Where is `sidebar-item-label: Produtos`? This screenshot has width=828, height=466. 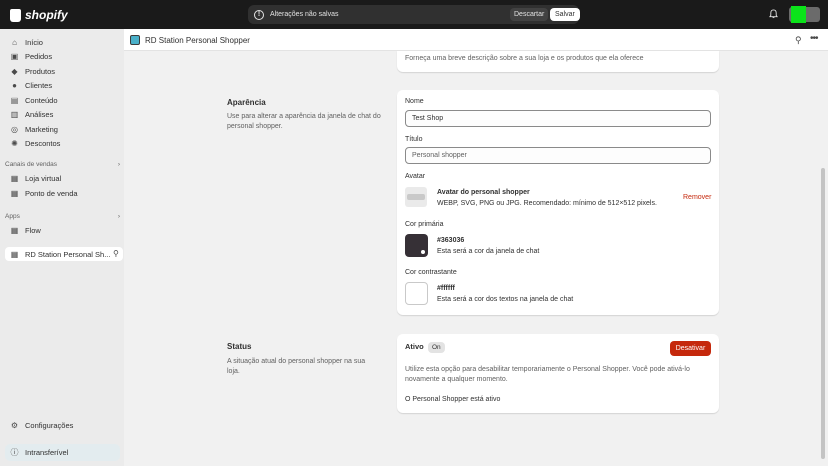
sidebar-item-label: Produtos is located at coordinates (40, 71).